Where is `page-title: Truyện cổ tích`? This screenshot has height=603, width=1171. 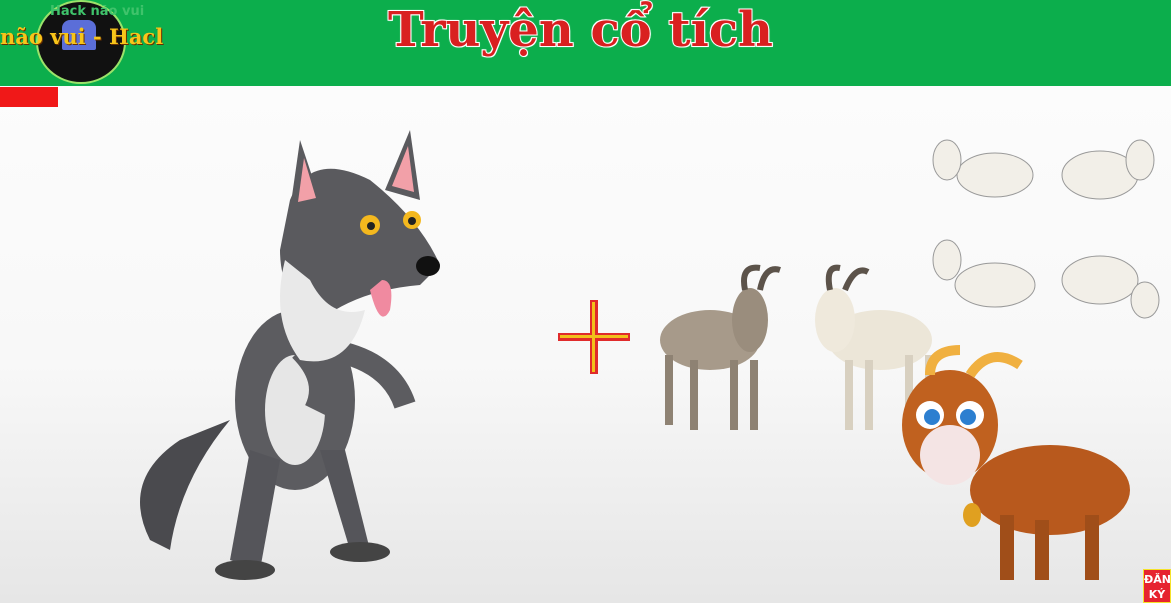
page-title: Truyện cổ tích is located at coordinates (580, 30).